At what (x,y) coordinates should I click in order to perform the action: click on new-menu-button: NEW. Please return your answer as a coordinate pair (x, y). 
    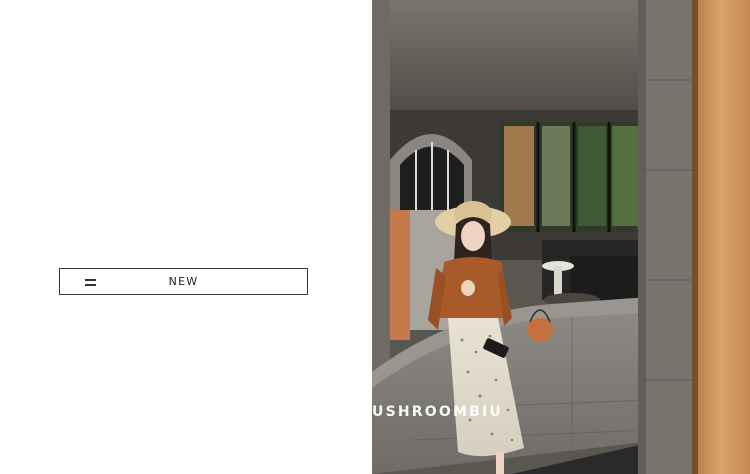
    Looking at the image, I should click on (183, 281).